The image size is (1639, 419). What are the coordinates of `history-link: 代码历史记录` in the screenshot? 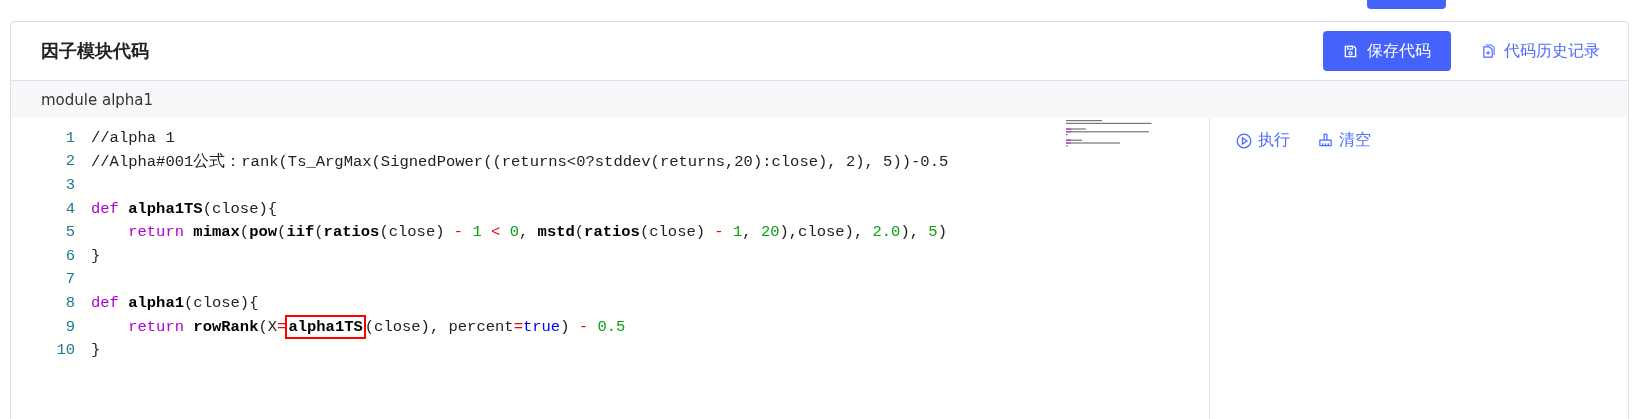 It's located at (1540, 51).